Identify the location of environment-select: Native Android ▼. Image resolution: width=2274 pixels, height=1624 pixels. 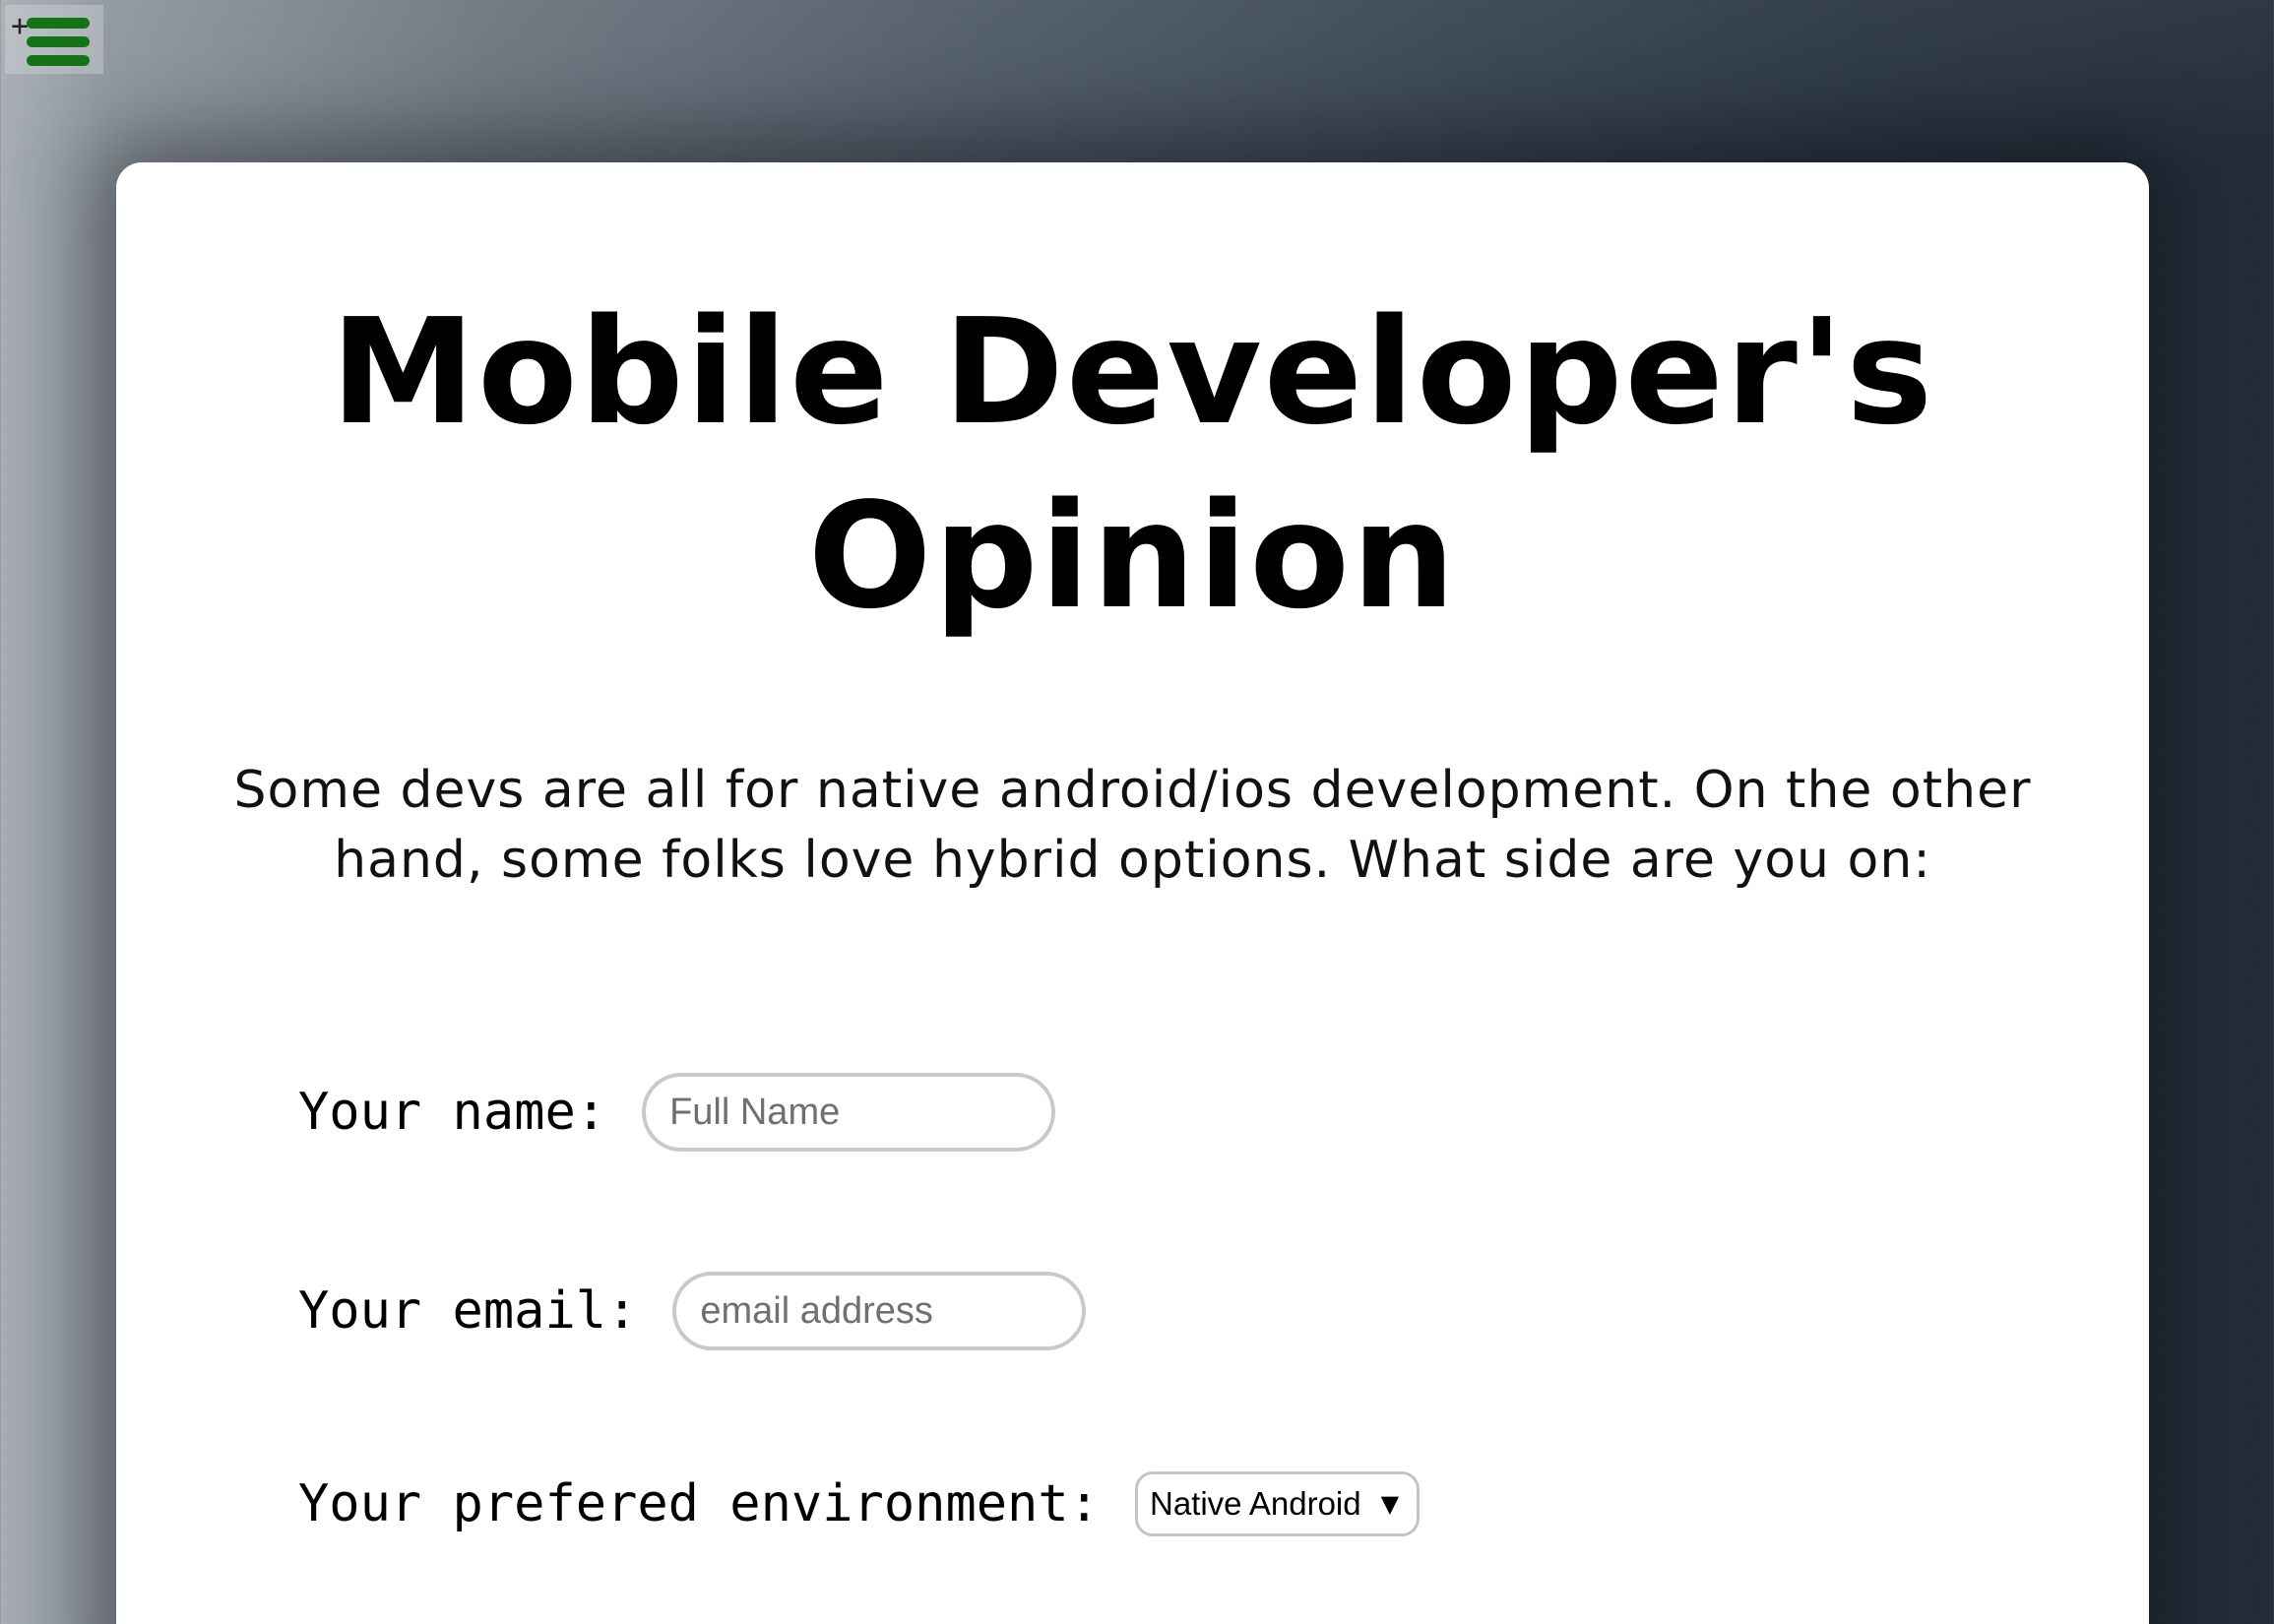
(1277, 1503).